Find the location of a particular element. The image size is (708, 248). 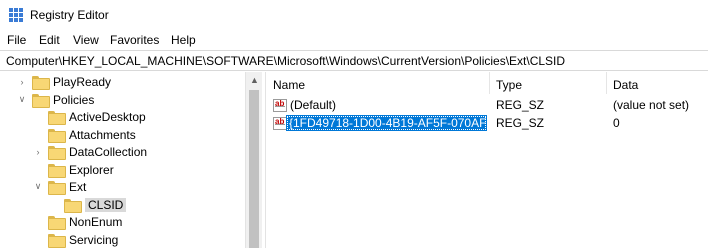

column-header-type: Type is located at coordinates (509, 85).